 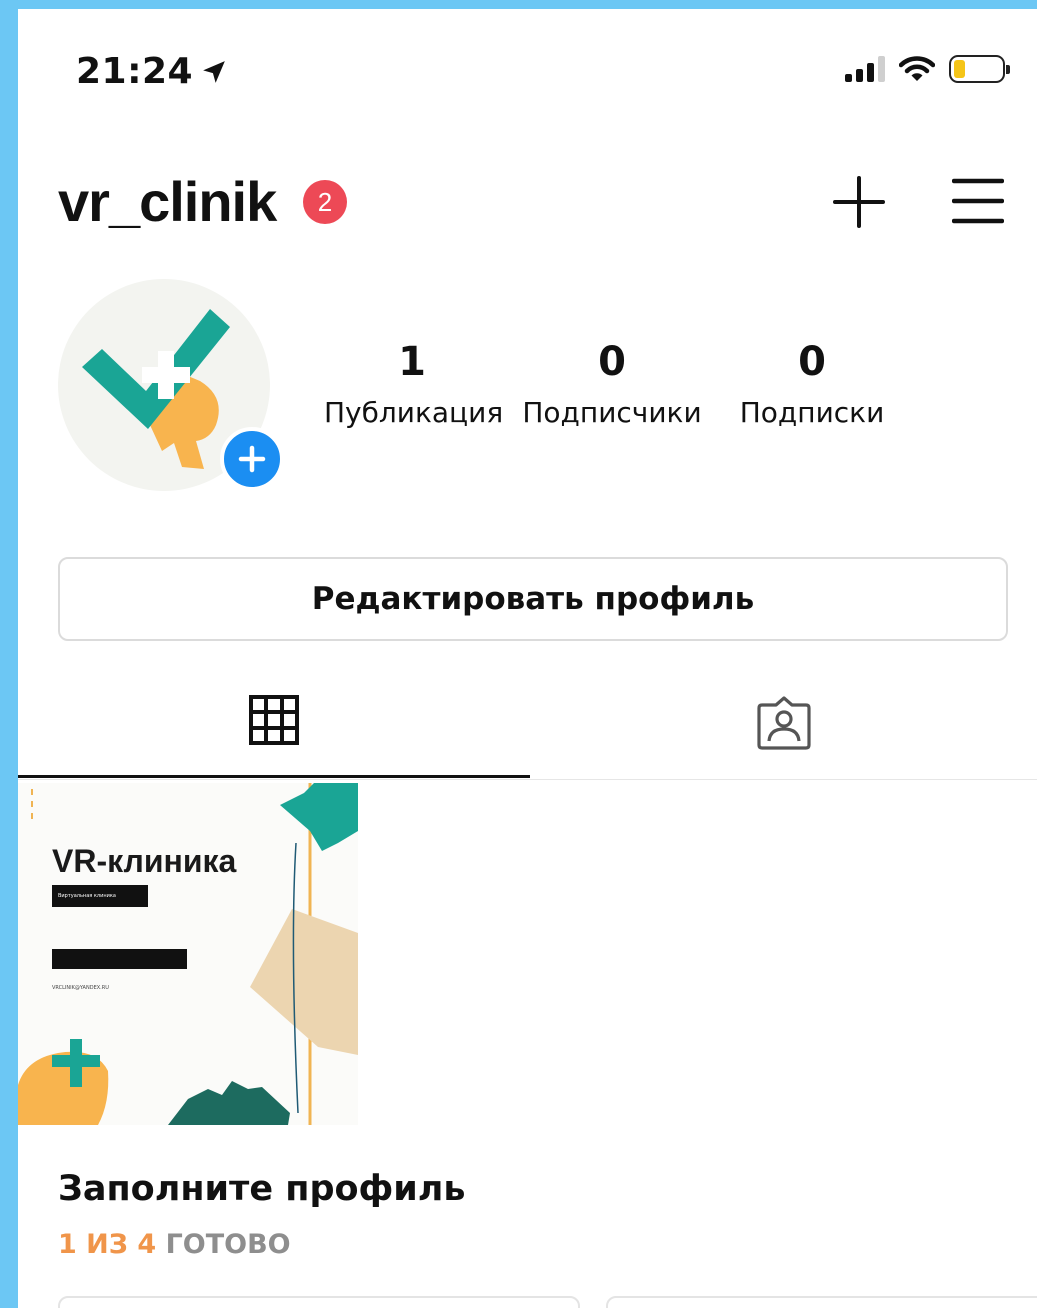 I want to click on tagged-person-icon, so click(x=783, y=723).